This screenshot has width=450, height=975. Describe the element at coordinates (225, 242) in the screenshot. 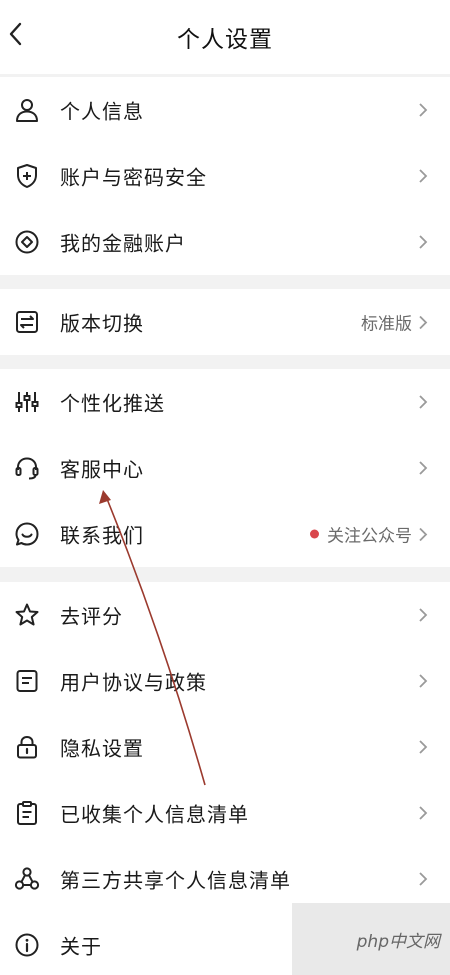

I see `row-financial-account: 我的金融账户` at that location.